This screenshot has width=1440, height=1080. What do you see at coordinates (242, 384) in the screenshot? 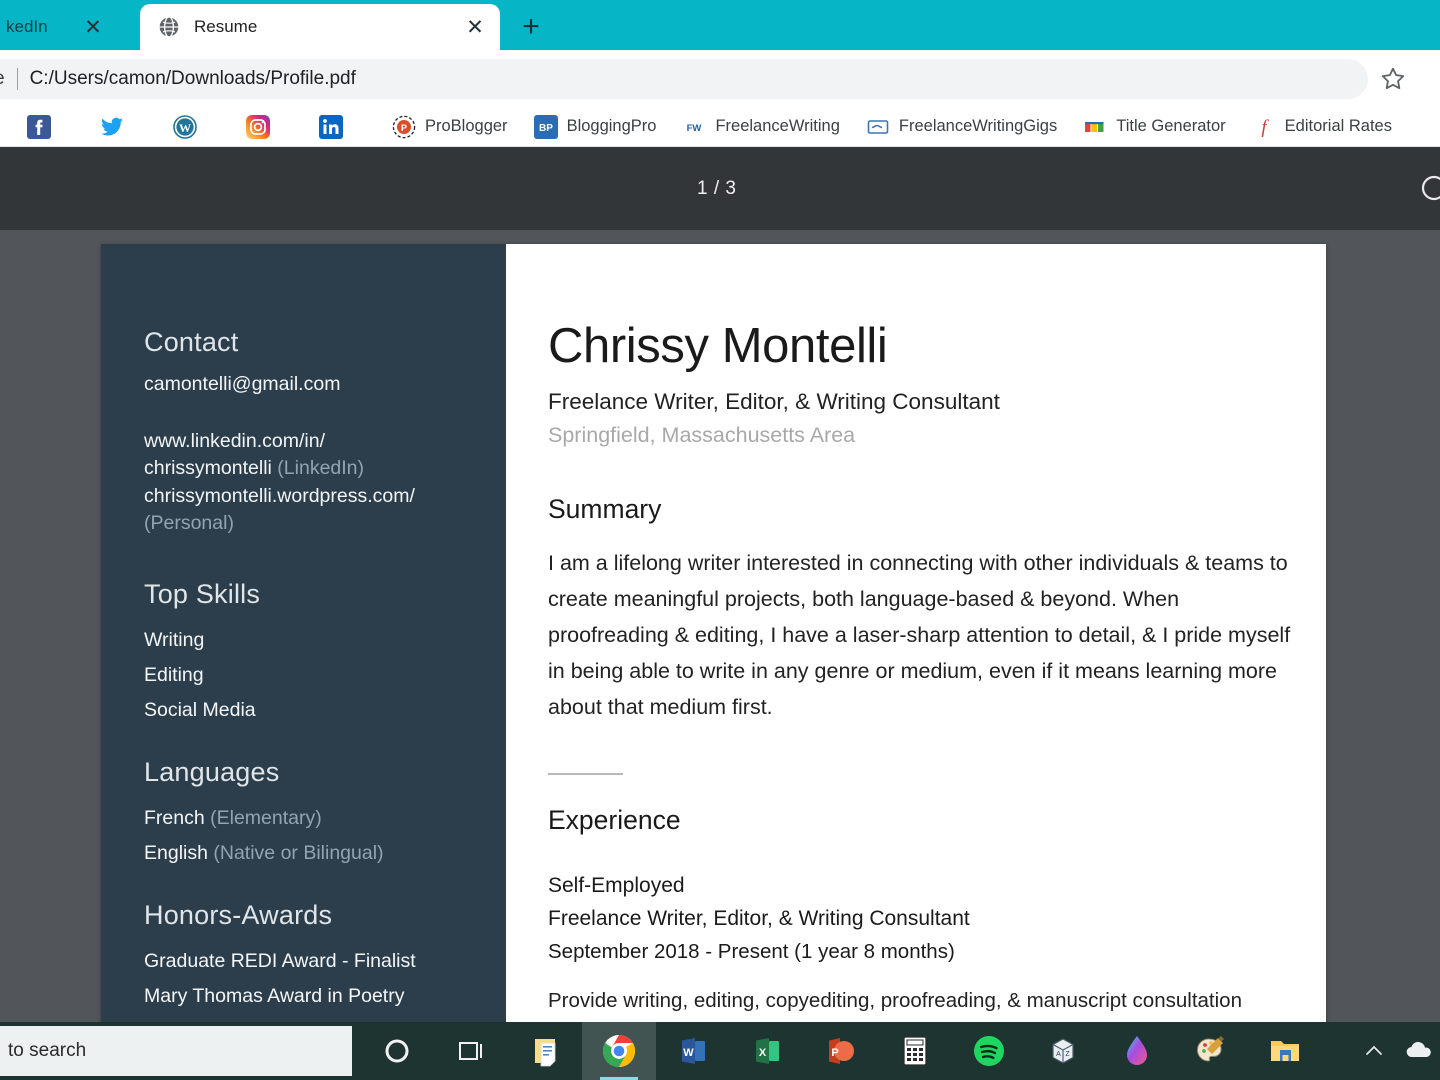
I see `contact-email: camontelli@gmail.com` at bounding box center [242, 384].